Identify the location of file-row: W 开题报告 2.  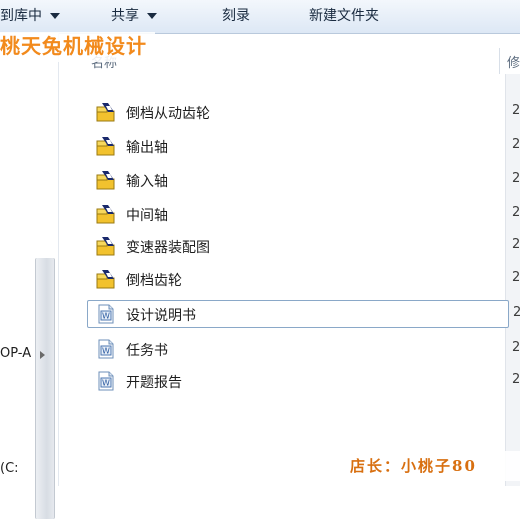
(304, 381).